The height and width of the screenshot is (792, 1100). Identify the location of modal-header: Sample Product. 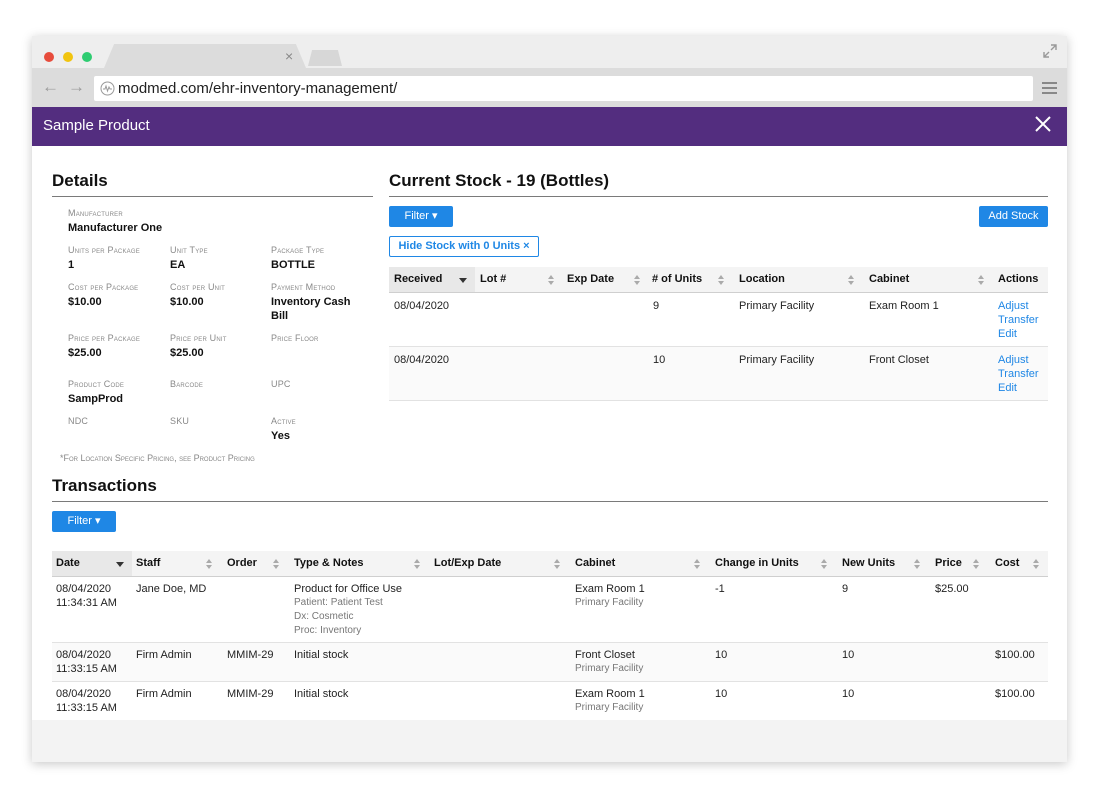
(549, 126).